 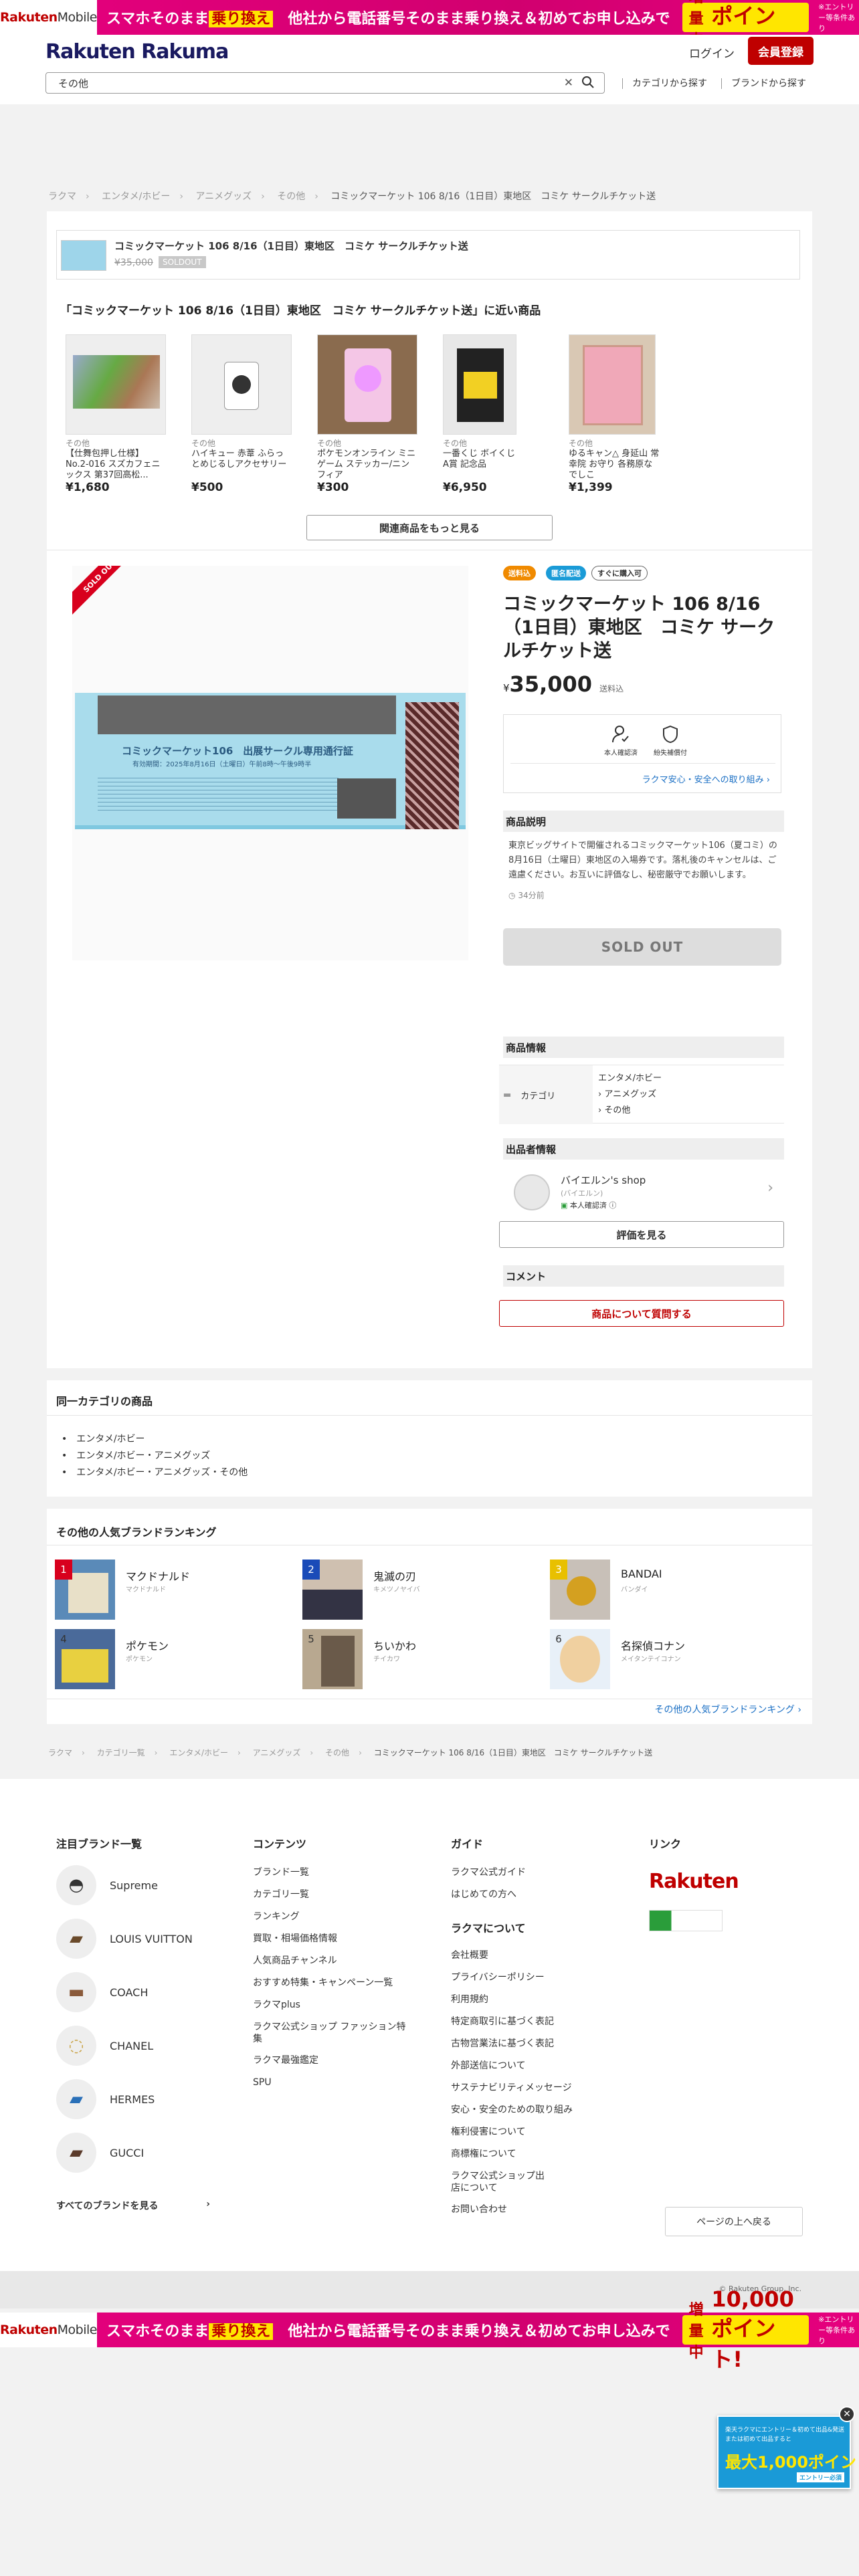 I want to click on related-item: その他 一番くじ ボイくじ A賞 記念品 ¥6,950, so click(x=482, y=414).